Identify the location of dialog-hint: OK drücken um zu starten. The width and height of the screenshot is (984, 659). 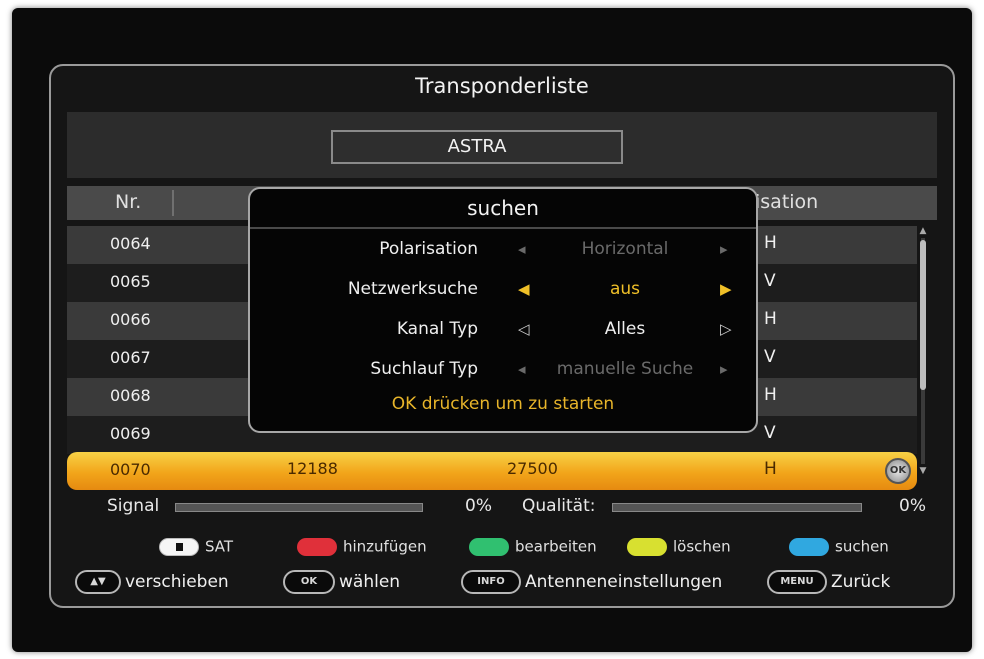
(503, 404).